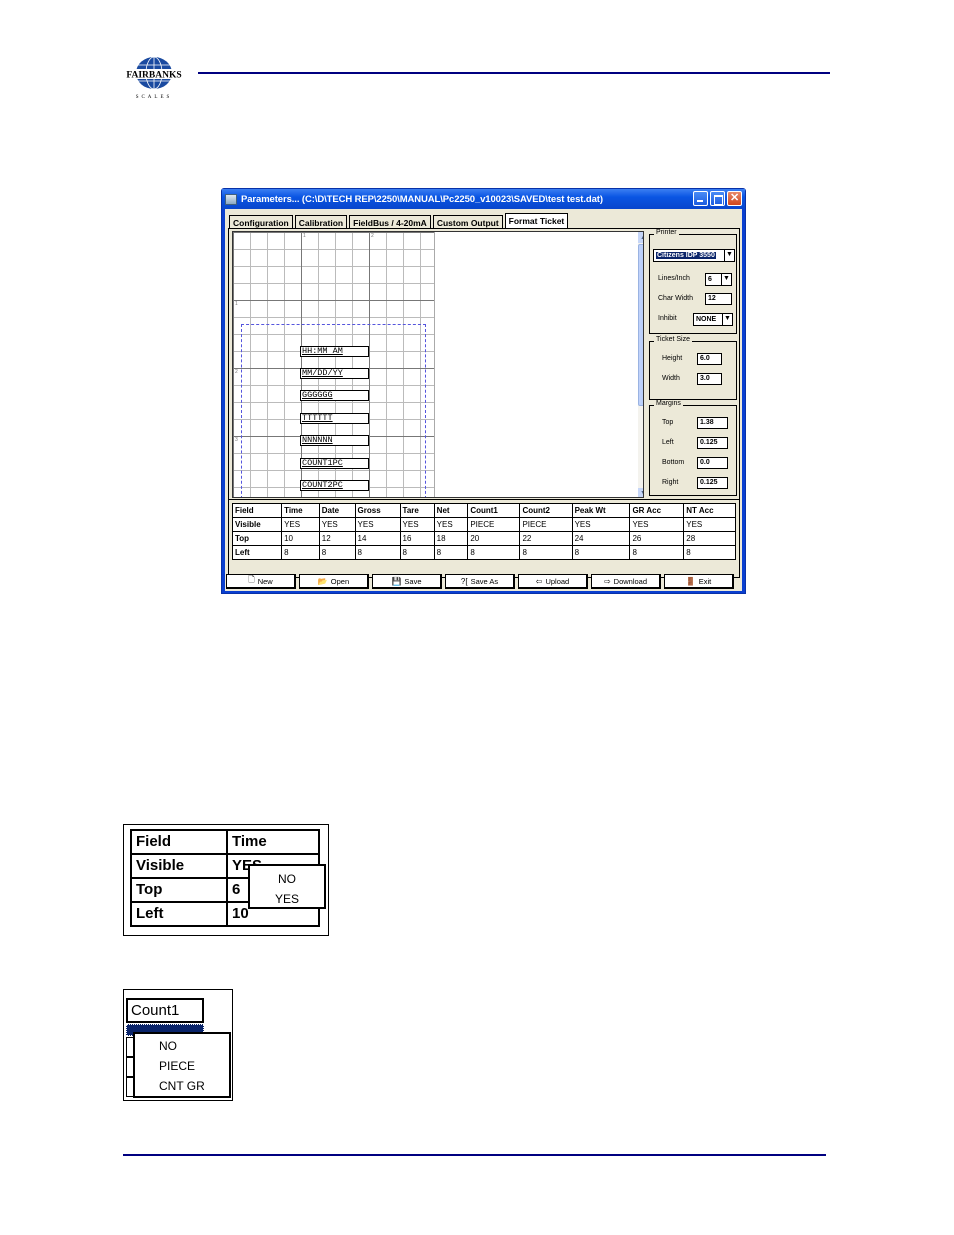  What do you see at coordinates (377, 538) in the screenshot?
I see `cell-top: 14` at bounding box center [377, 538].